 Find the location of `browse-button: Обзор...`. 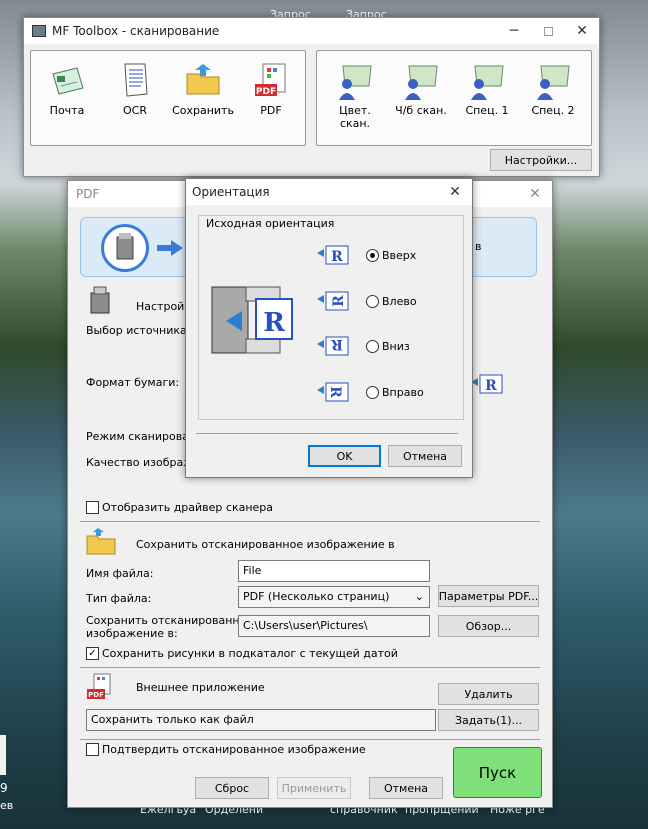

browse-button: Обзор... is located at coordinates (488, 626).